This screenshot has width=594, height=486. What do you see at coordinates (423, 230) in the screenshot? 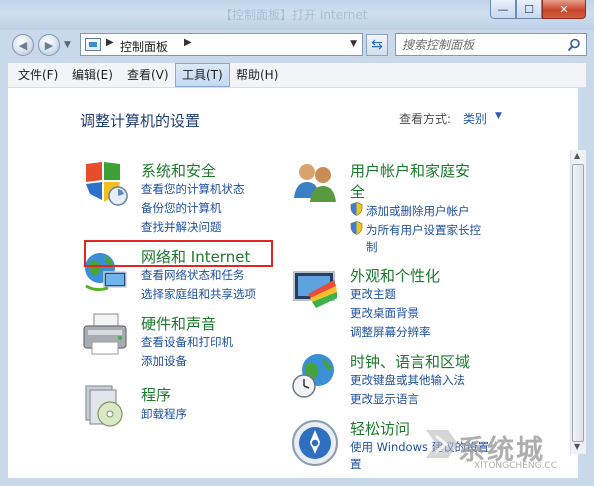
I see `link-parental-controls: 为所有用户设置家长控` at bounding box center [423, 230].